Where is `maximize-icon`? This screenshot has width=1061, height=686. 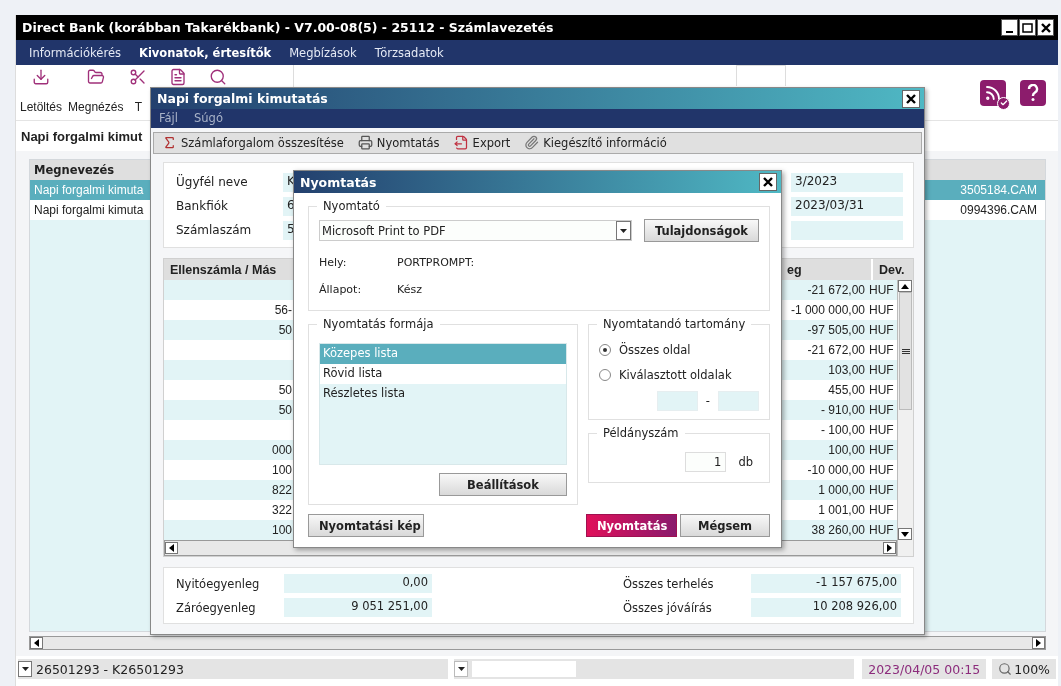 maximize-icon is located at coordinates (1027, 27).